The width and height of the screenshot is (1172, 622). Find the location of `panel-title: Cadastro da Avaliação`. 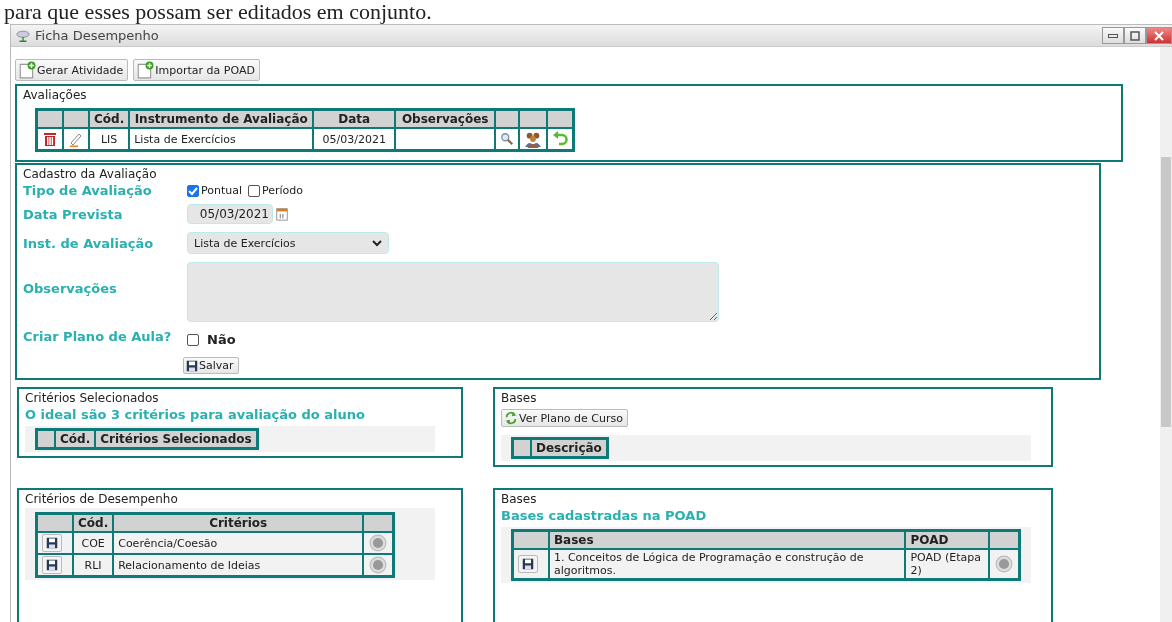

panel-title: Cadastro da Avaliação is located at coordinates (90, 174).